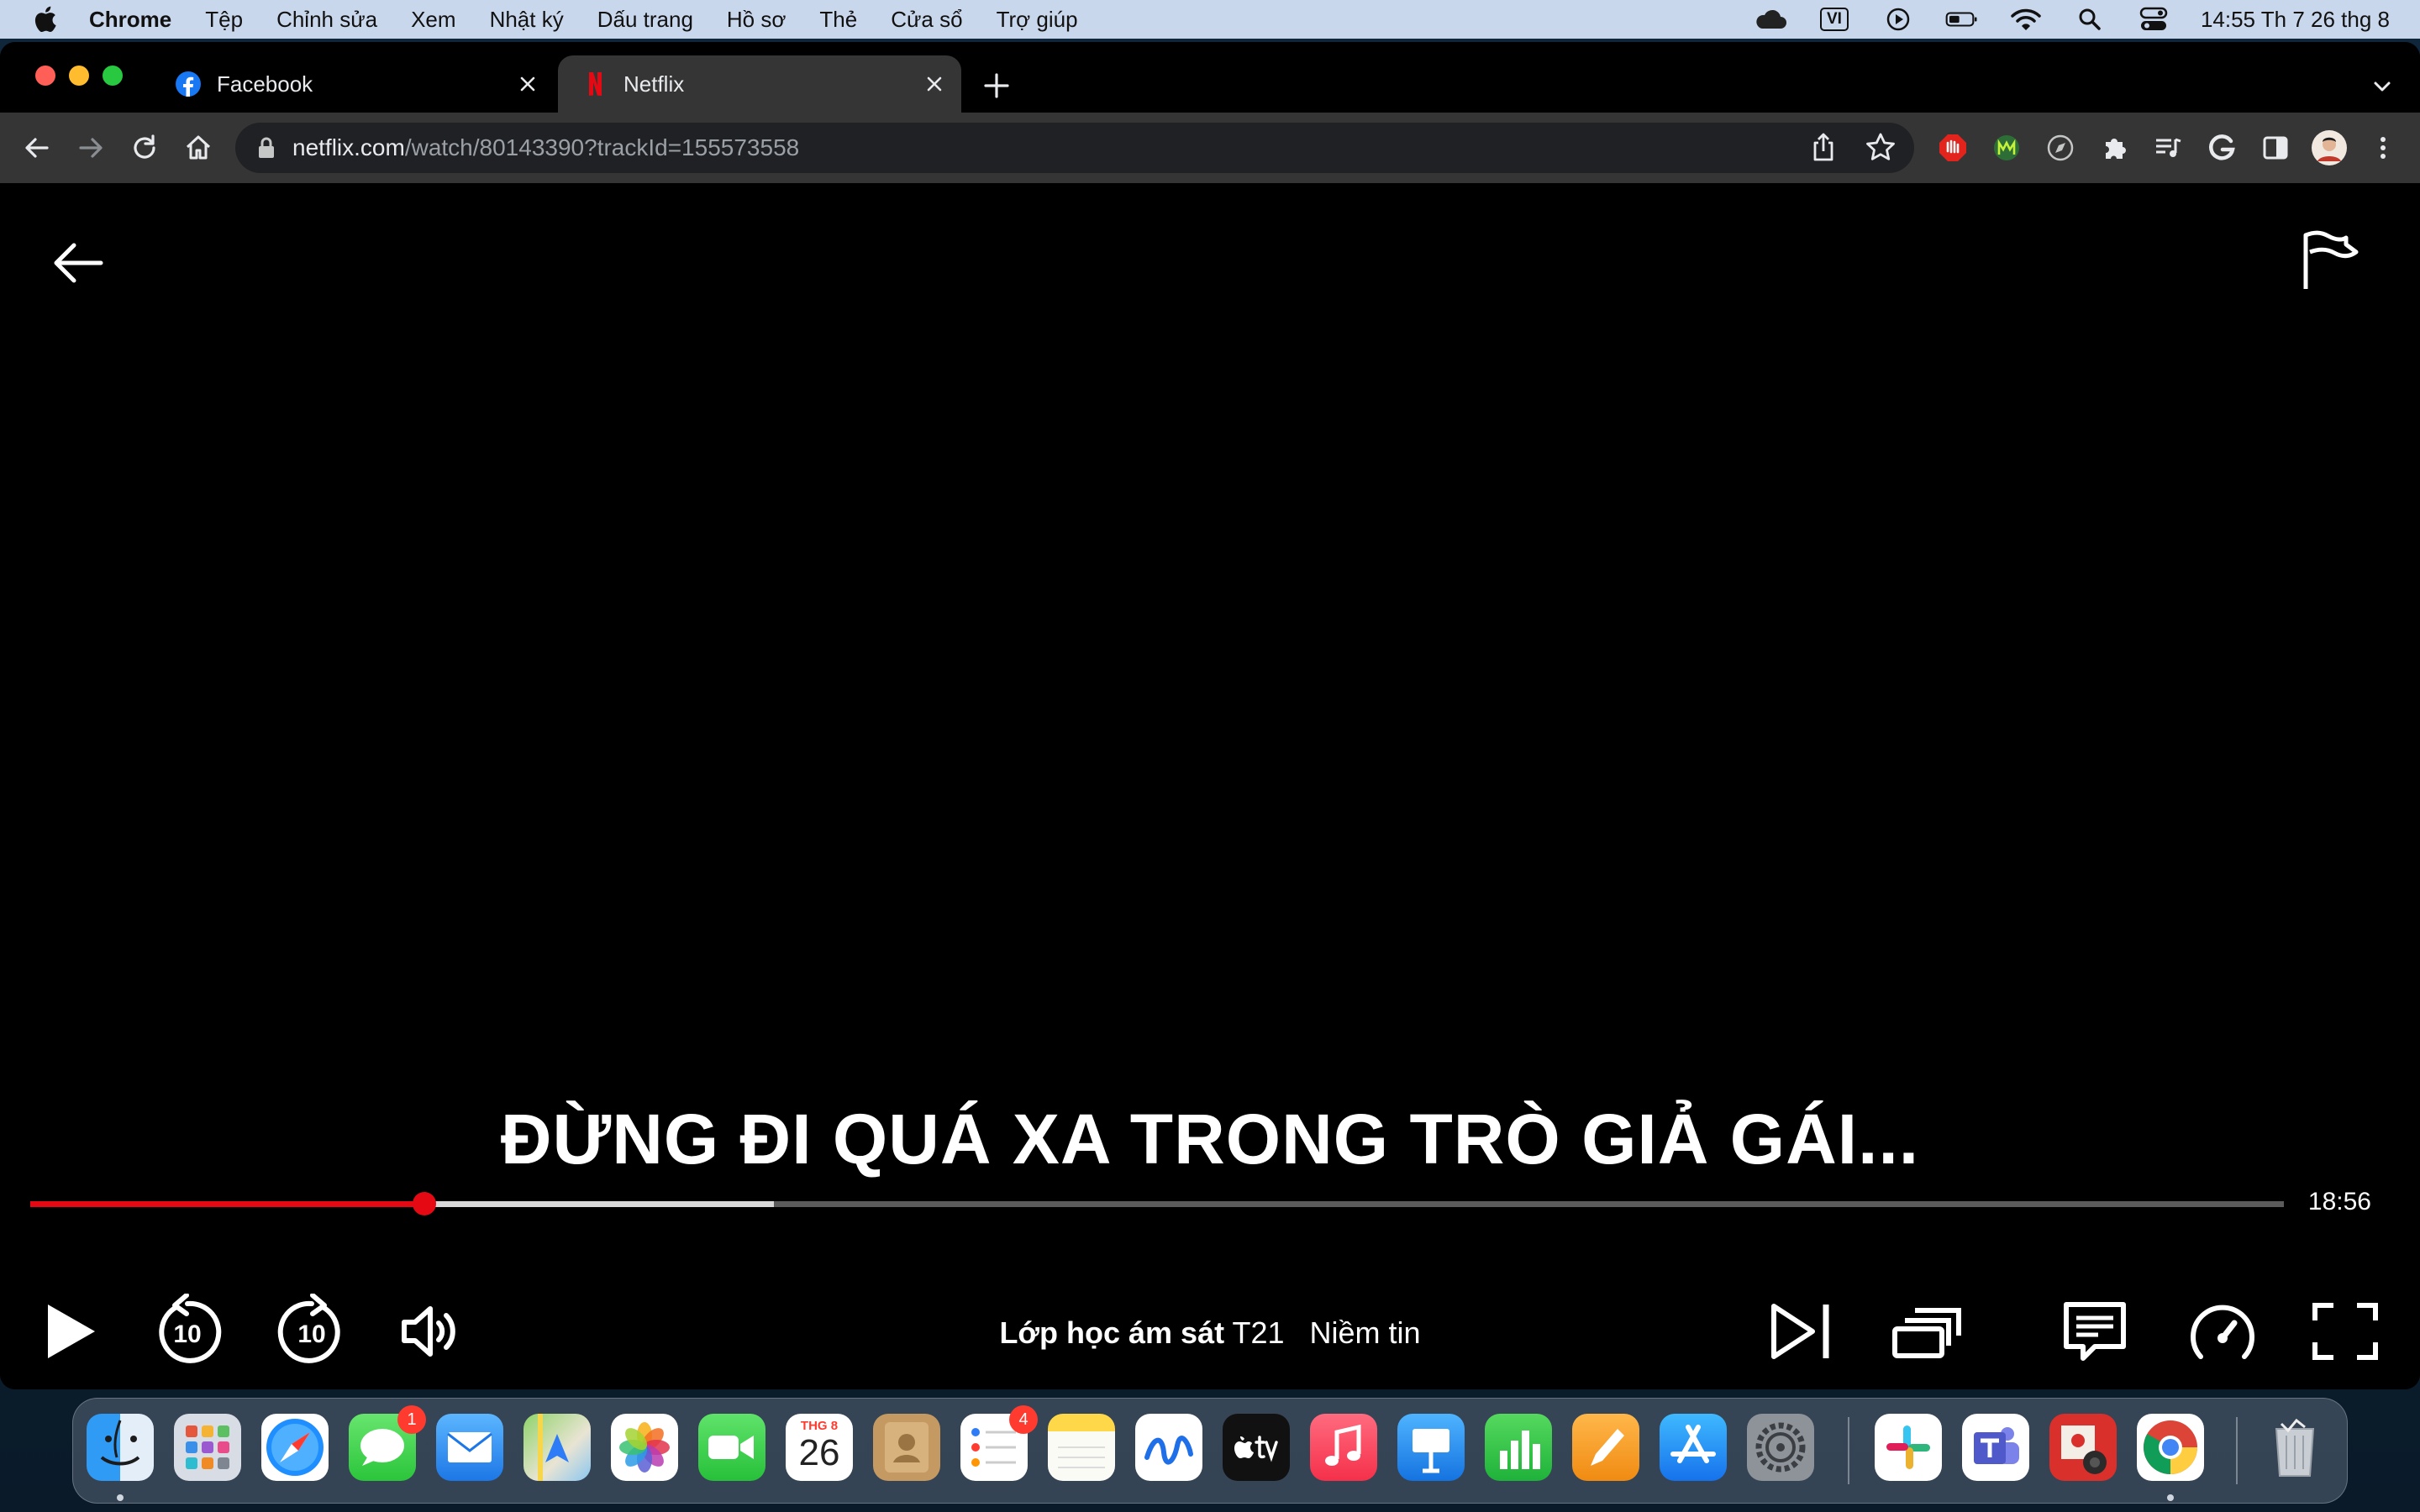 The width and height of the screenshot is (2420, 1512). I want to click on app-store-icon, so click(1693, 1447).